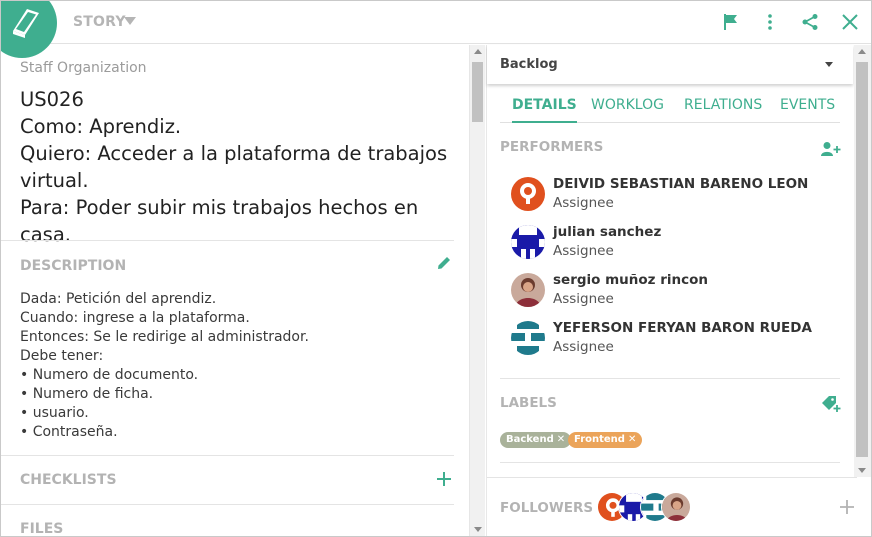 This screenshot has height=537, width=872. I want to click on pencil-icon, so click(444, 265).